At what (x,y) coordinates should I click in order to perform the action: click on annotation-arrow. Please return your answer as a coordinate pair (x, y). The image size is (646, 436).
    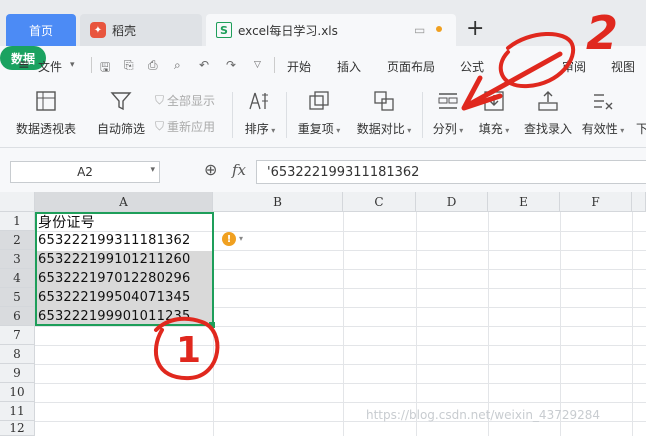
    Looking at the image, I should click on (515, 79).